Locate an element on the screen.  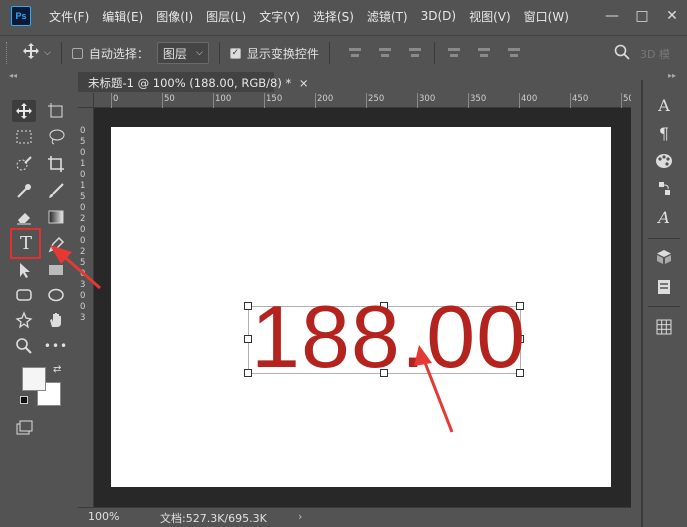
quick-select-icon is located at coordinates (24, 164).